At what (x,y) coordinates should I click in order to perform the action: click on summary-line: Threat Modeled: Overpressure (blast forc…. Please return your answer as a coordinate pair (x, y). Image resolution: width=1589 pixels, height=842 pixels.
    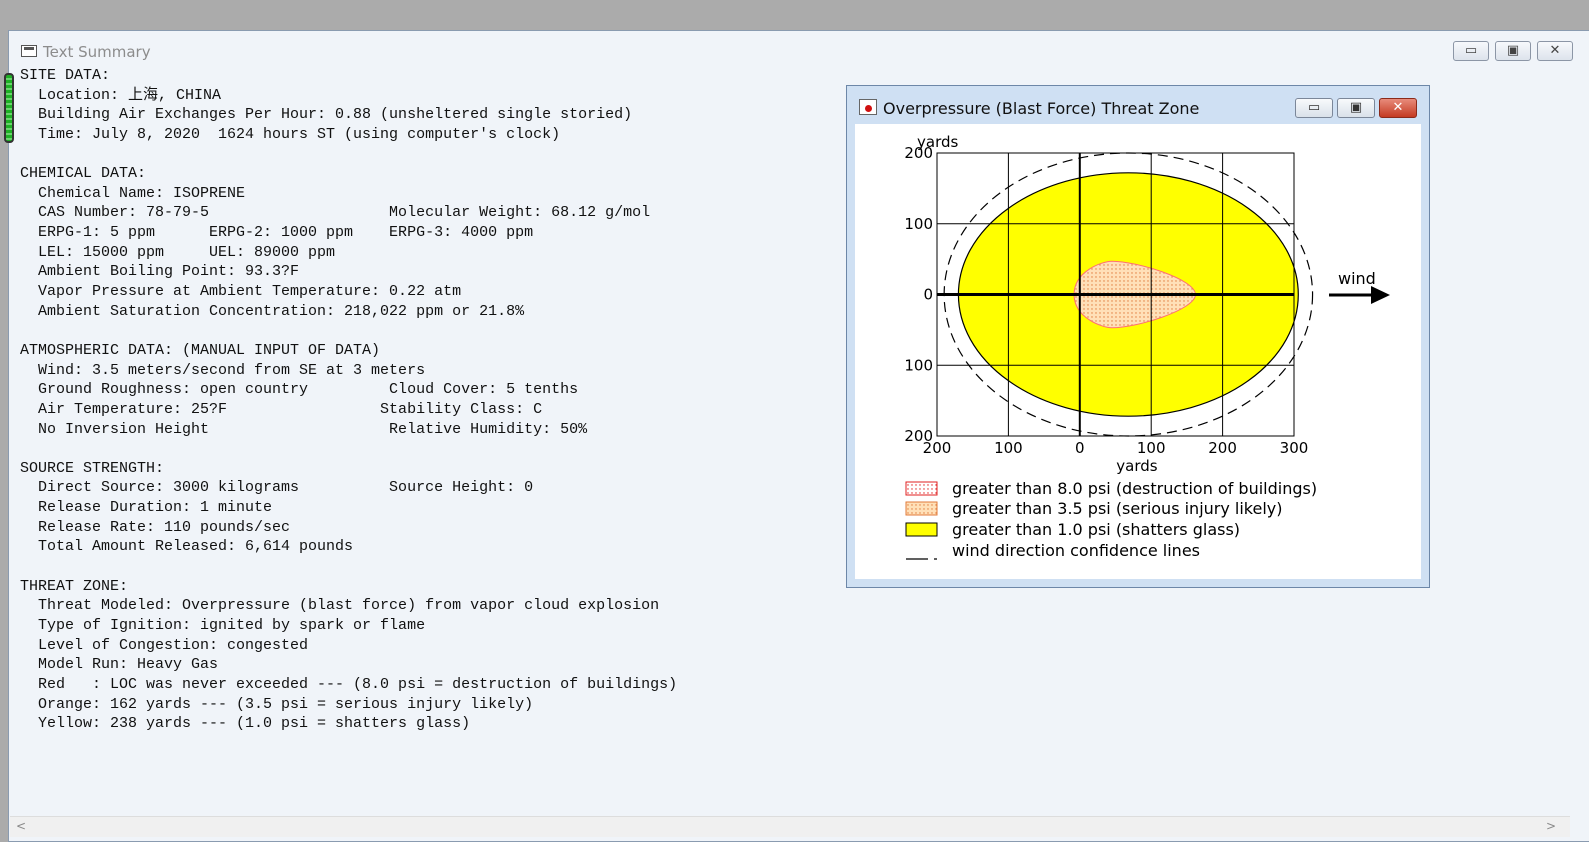
    Looking at the image, I should click on (340, 606).